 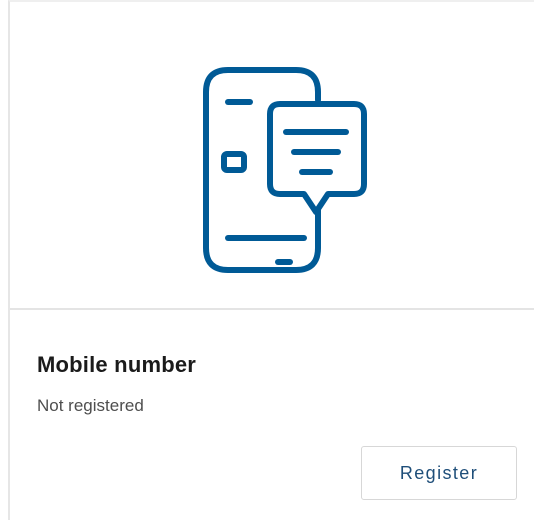 What do you see at coordinates (90, 405) in the screenshot?
I see `registration-status: Not registered` at bounding box center [90, 405].